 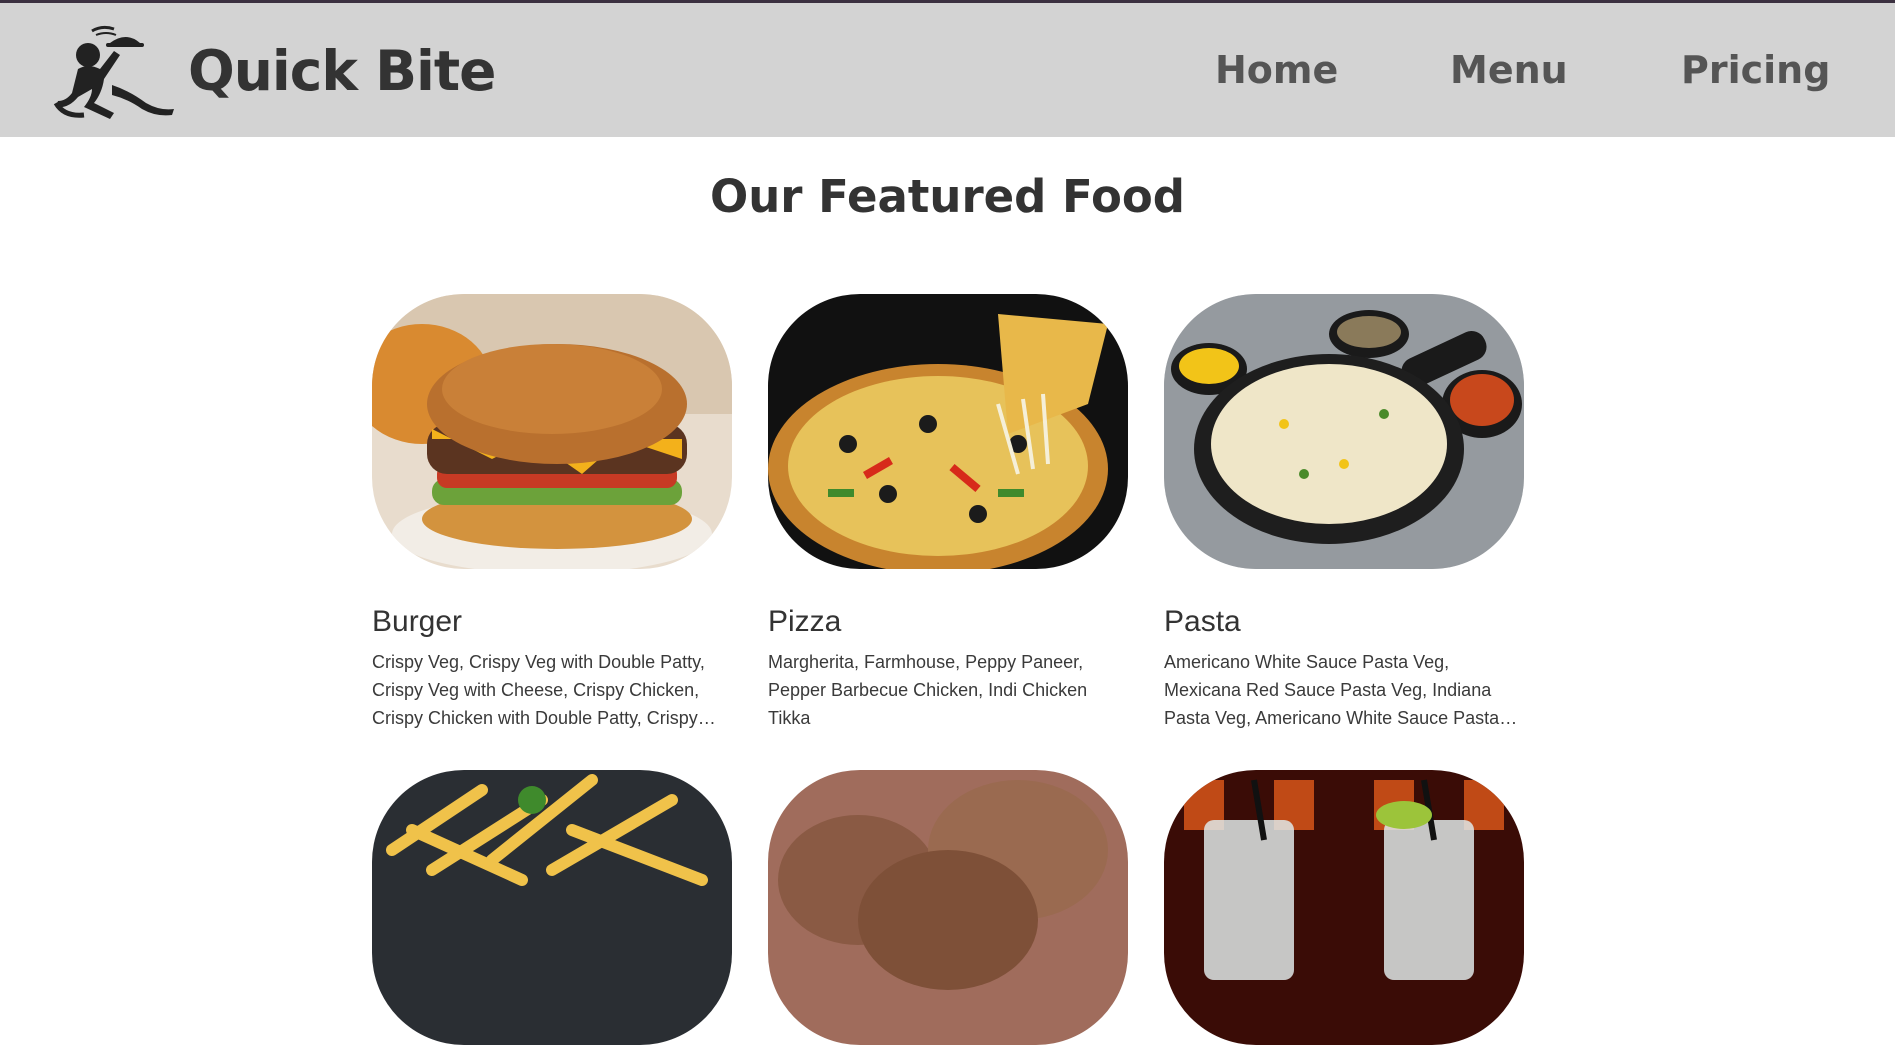 I want to click on burger-photo, so click(x=552, y=431).